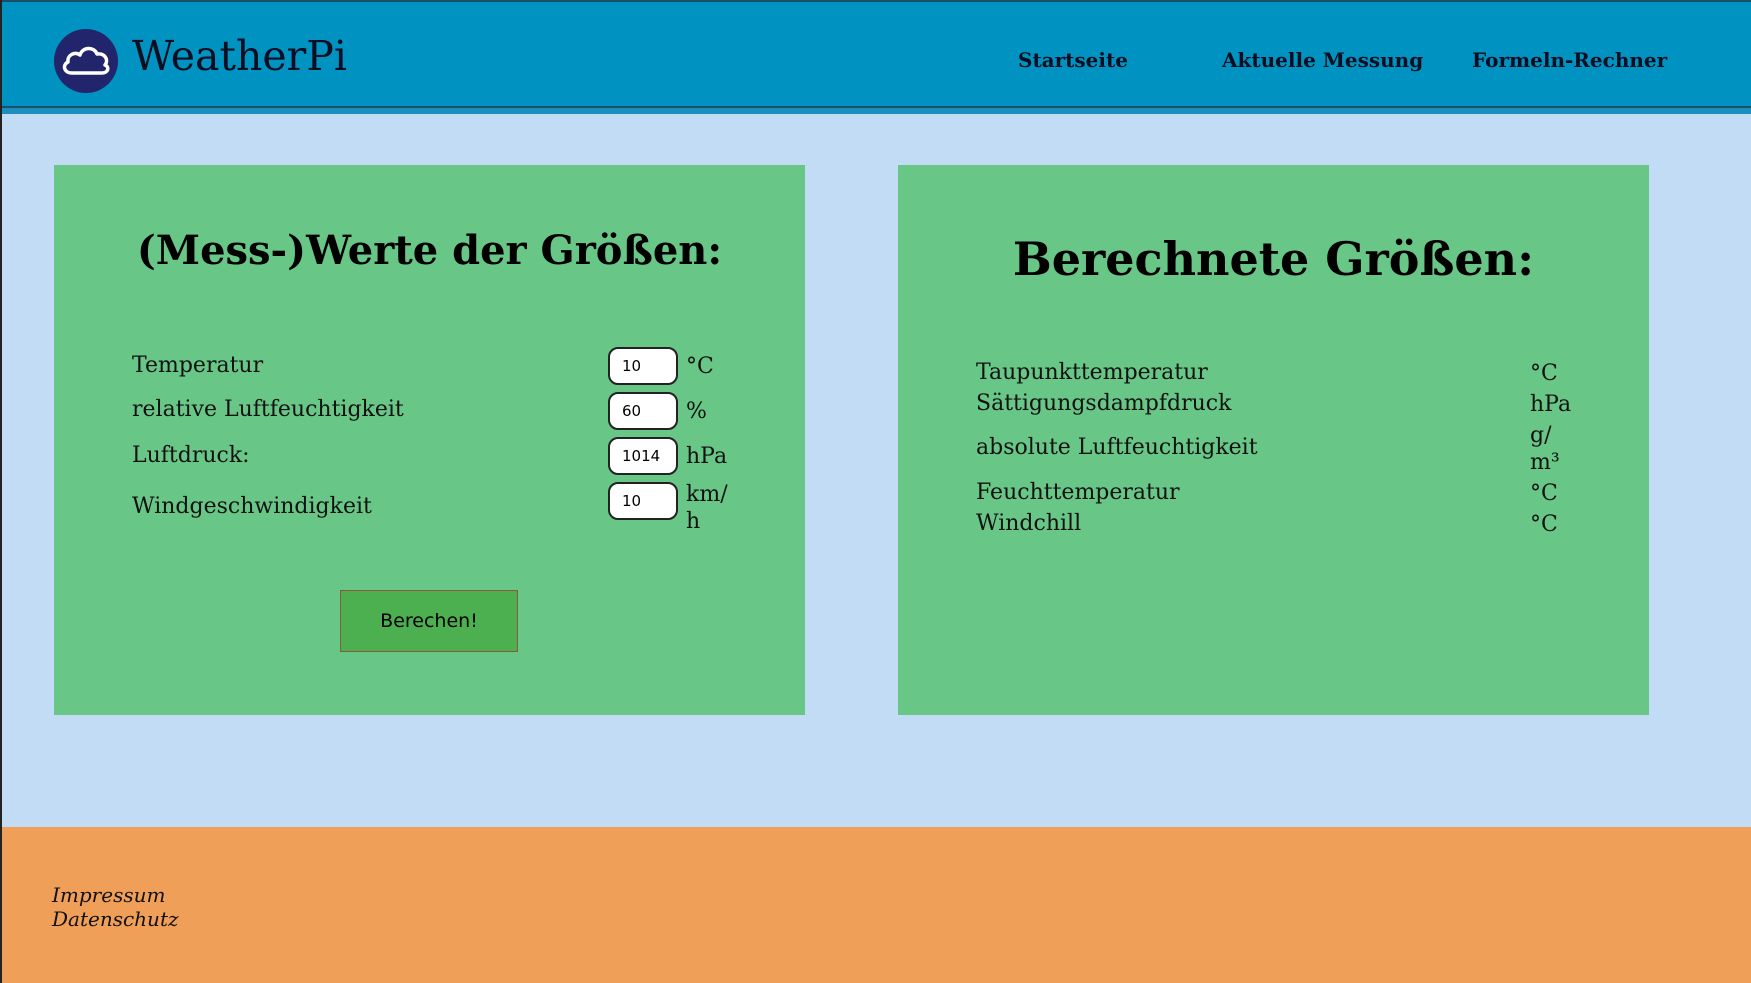 The width and height of the screenshot is (1751, 983). What do you see at coordinates (429, 621) in the screenshot?
I see `calculate-button: Berechen!` at bounding box center [429, 621].